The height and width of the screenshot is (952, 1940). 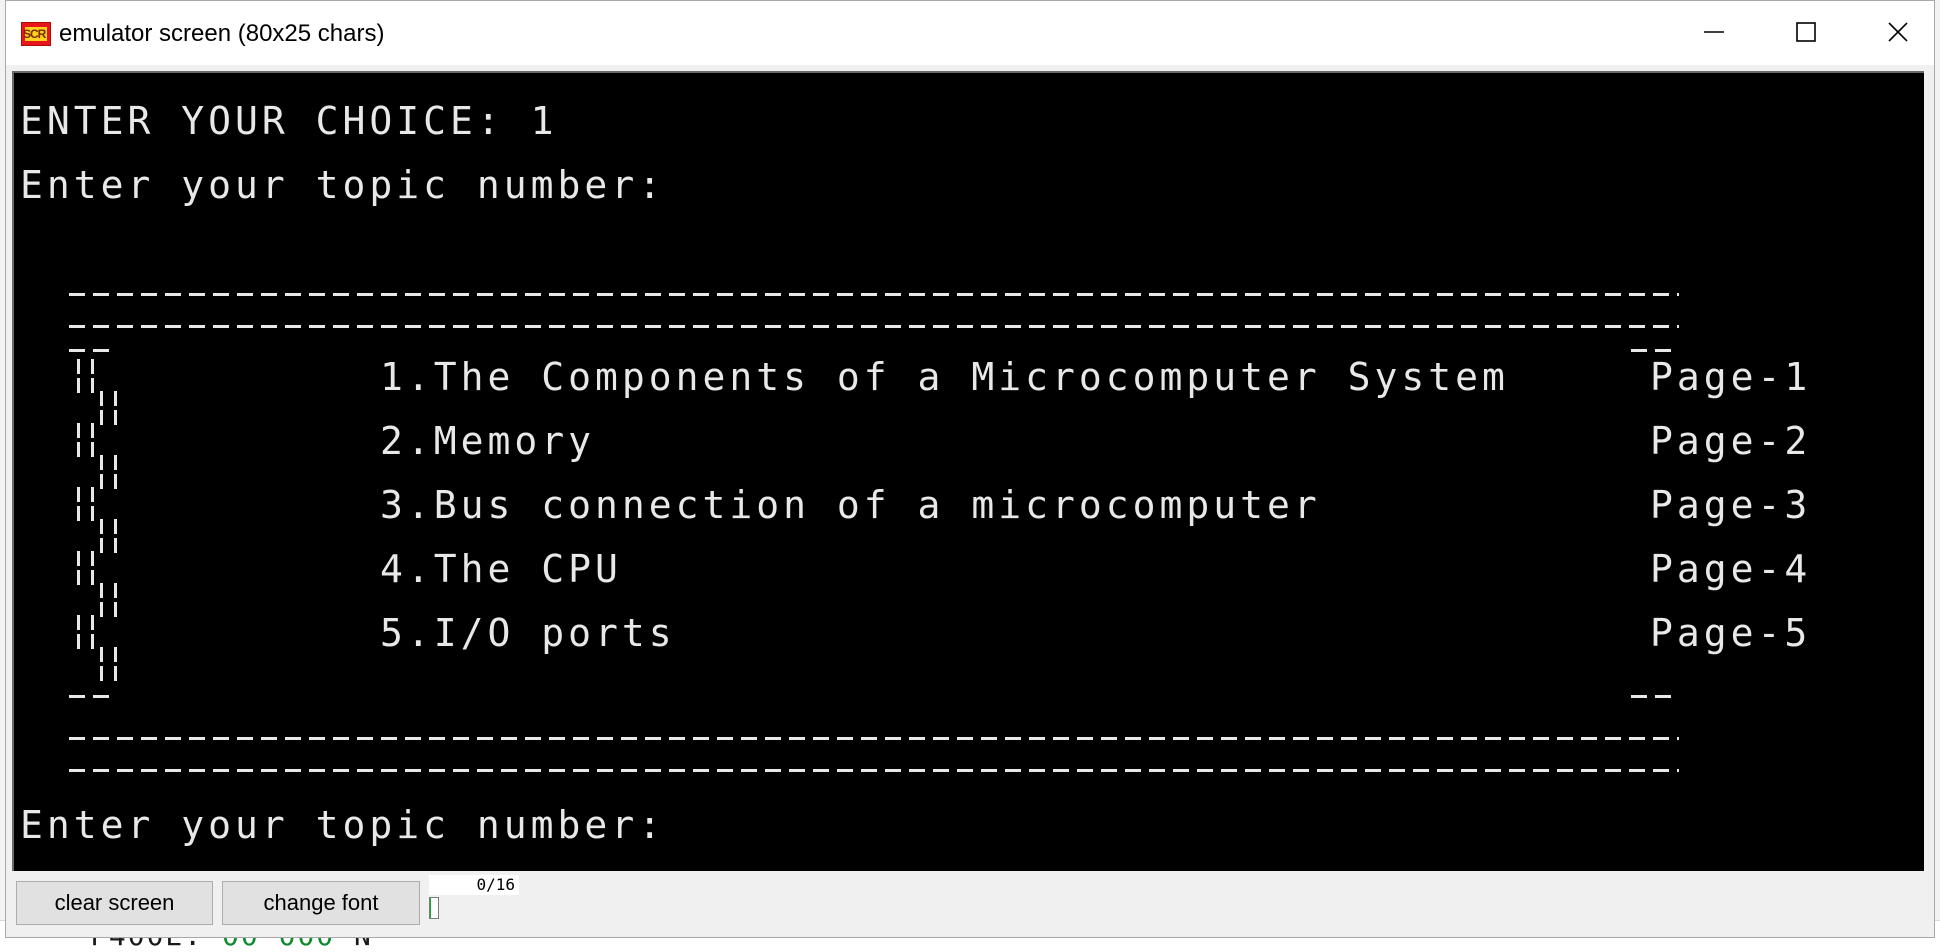 What do you see at coordinates (289, 121) in the screenshot?
I see `choice-prompt-line: ENTER YOUR CHOICE: 1` at bounding box center [289, 121].